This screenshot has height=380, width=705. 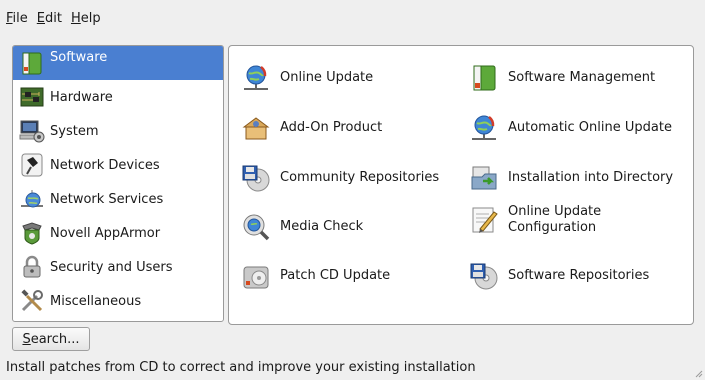 I want to click on category-label: Novell AppArmor, so click(x=105, y=233).